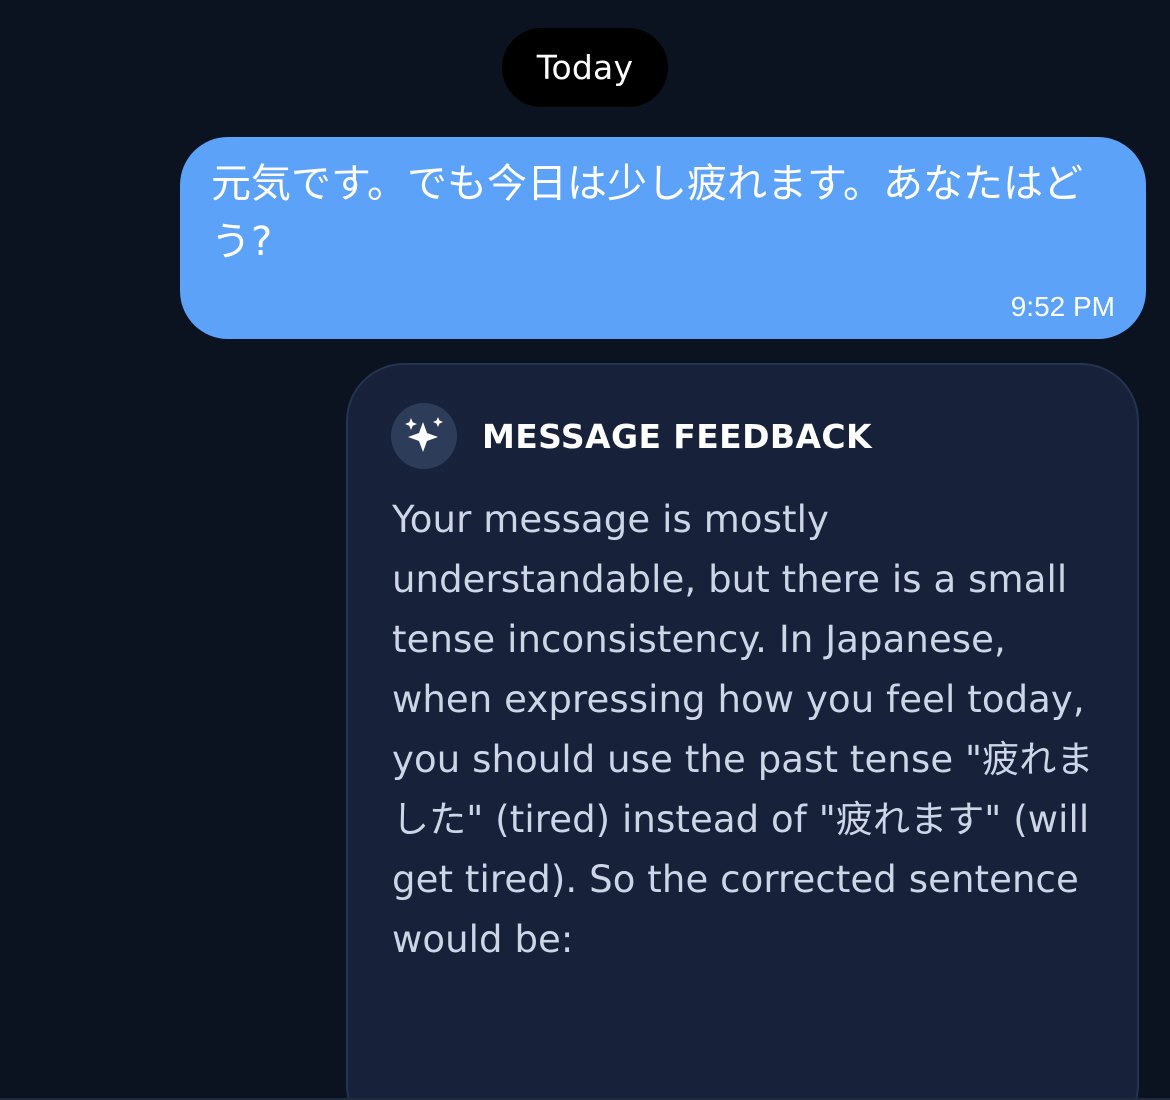  What do you see at coordinates (677, 436) in the screenshot?
I see `feedback-title: MESSAGE FEEDBACK` at bounding box center [677, 436].